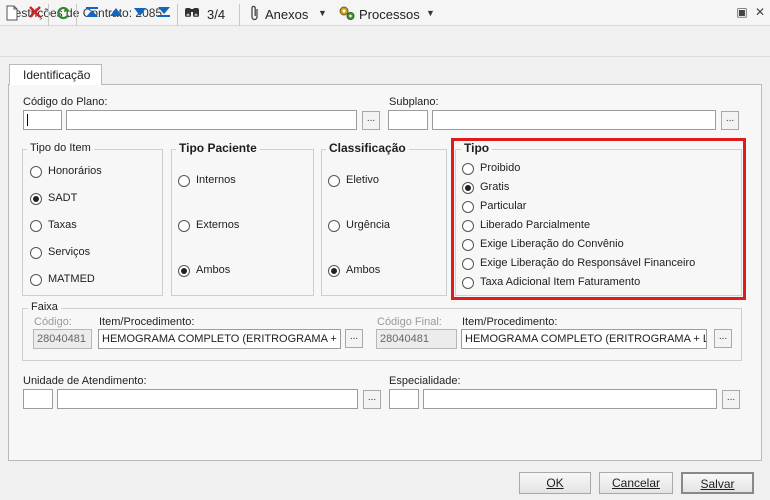 Image resolution: width=770 pixels, height=500 pixels. I want to click on unidade-descricao-input, so click(207, 399).